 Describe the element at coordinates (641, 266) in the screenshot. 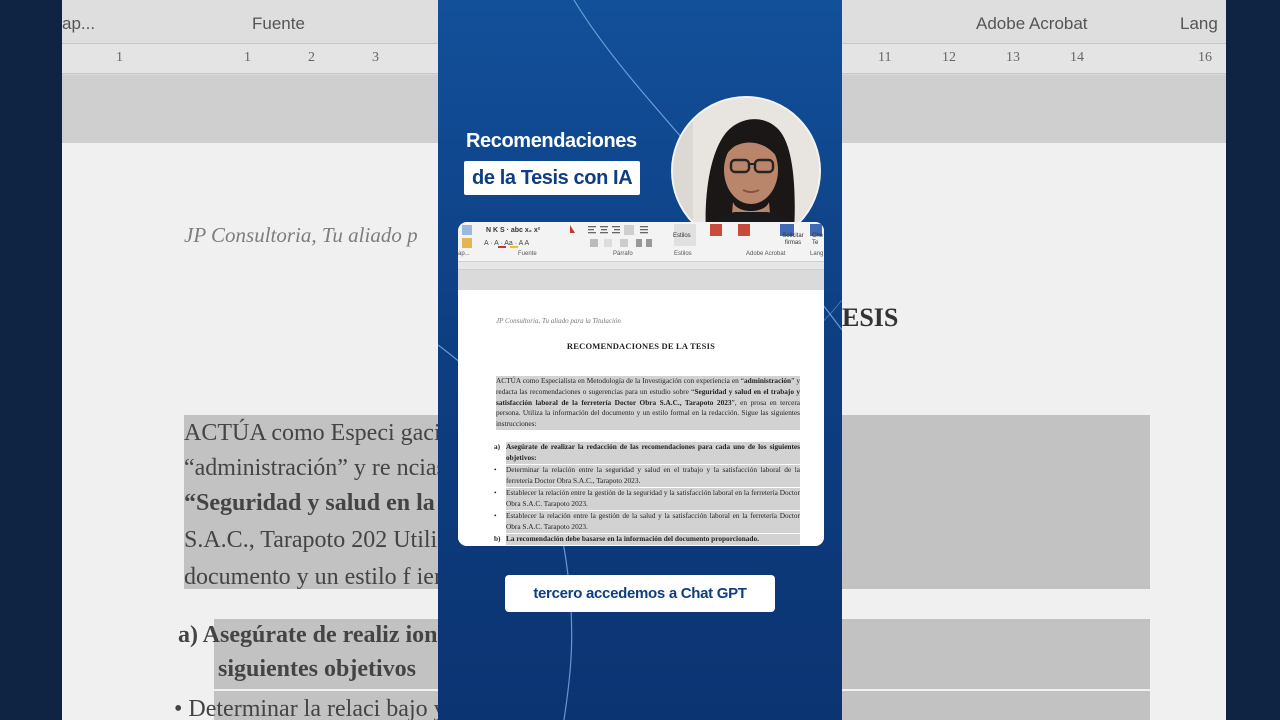

I see `word-ruler` at that location.